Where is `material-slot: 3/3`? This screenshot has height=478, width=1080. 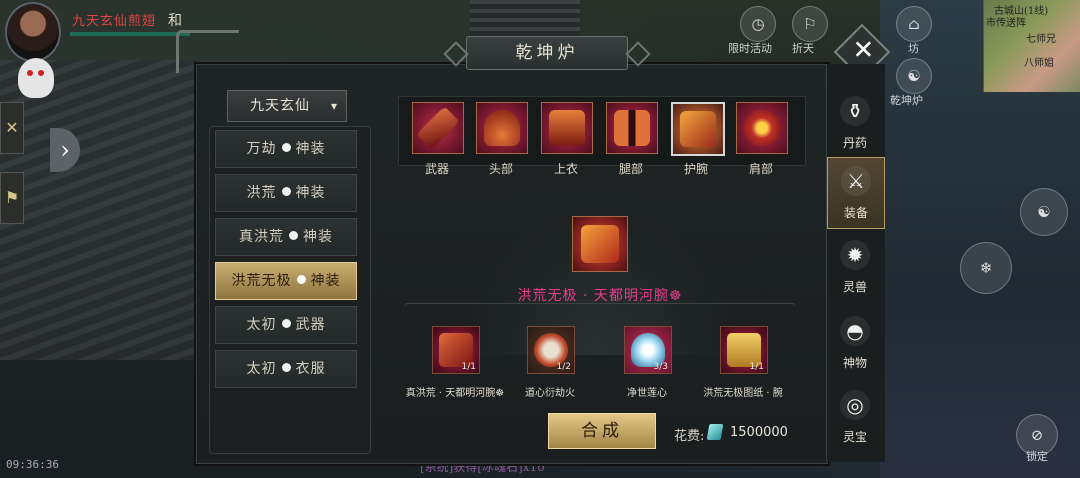
material-slot: 3/3 is located at coordinates (648, 350).